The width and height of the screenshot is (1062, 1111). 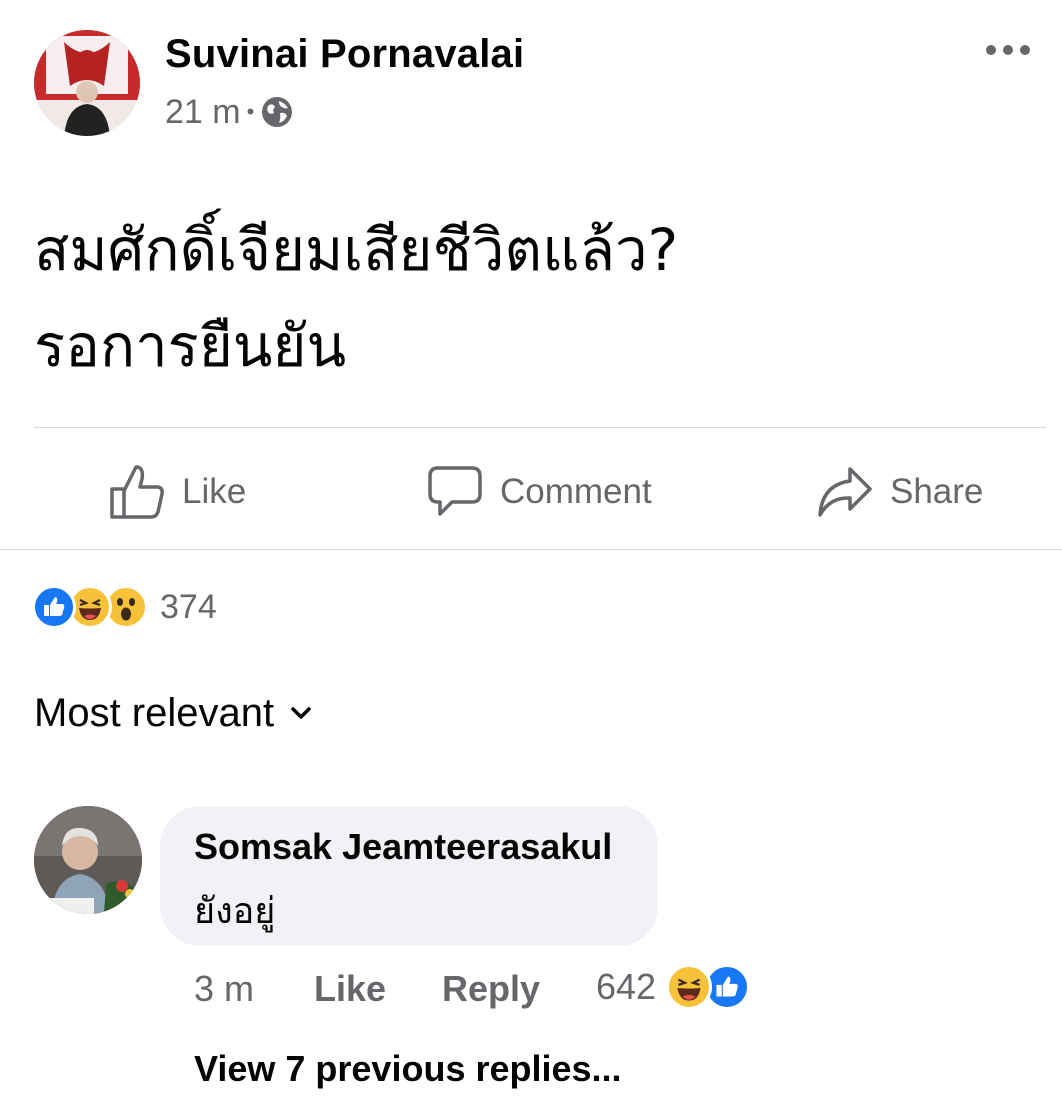 What do you see at coordinates (203, 112) in the screenshot?
I see `post-time: 21 m` at bounding box center [203, 112].